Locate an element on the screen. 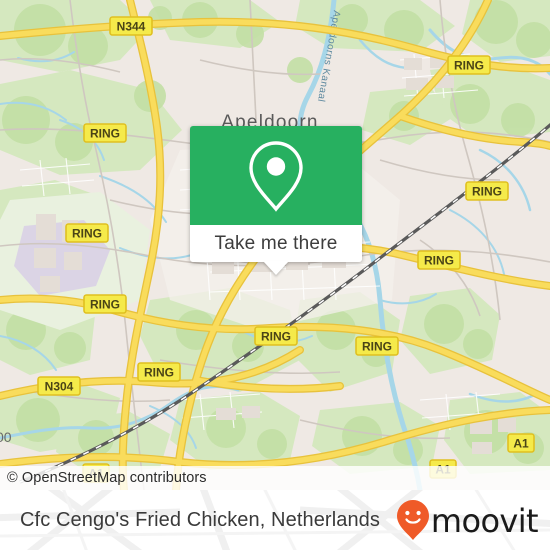  moovit-smiley-pin-icon is located at coordinates (412, 520).